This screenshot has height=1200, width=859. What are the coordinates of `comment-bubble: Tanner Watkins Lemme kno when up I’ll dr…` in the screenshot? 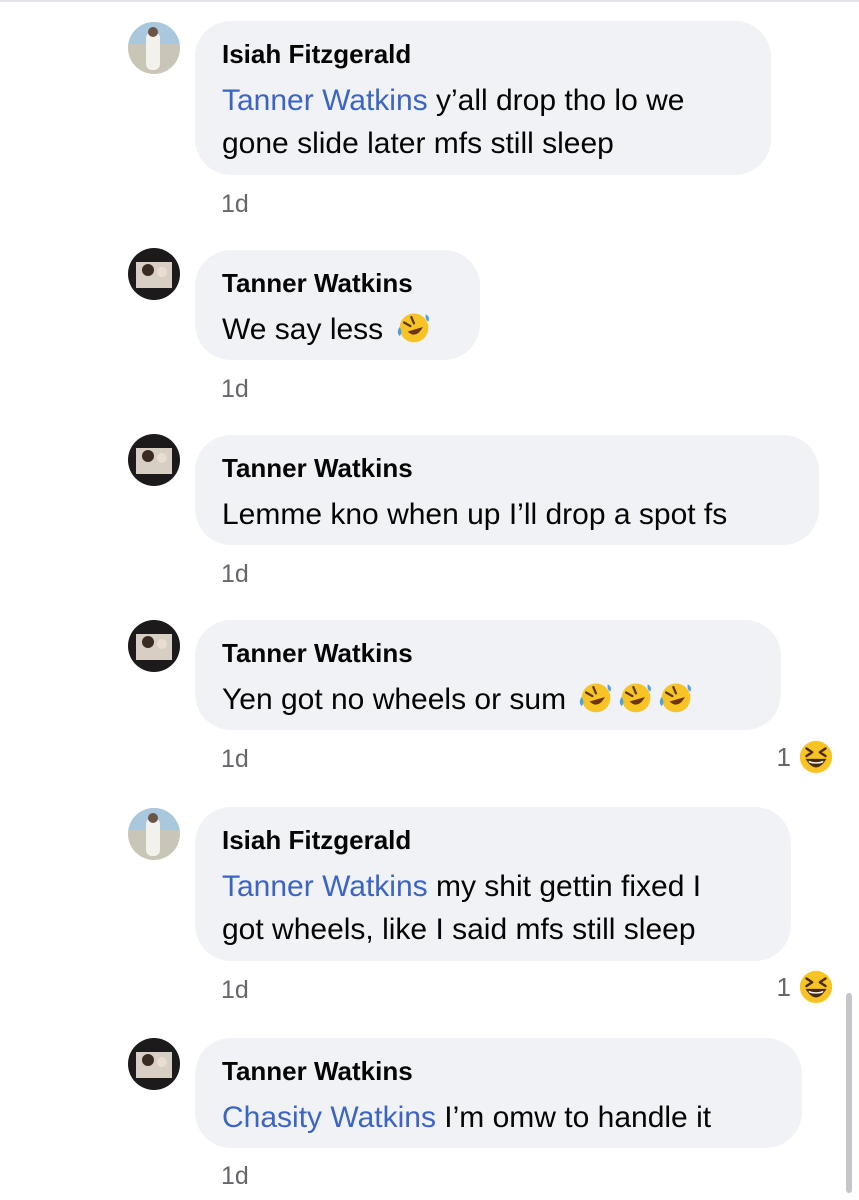 It's located at (507, 490).